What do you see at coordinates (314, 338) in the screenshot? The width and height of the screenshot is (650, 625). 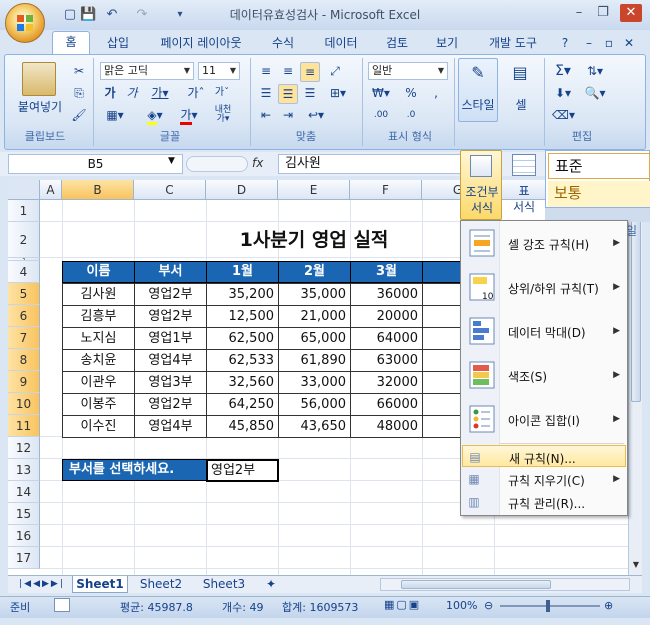 I see `table-cell: 65,000` at bounding box center [314, 338].